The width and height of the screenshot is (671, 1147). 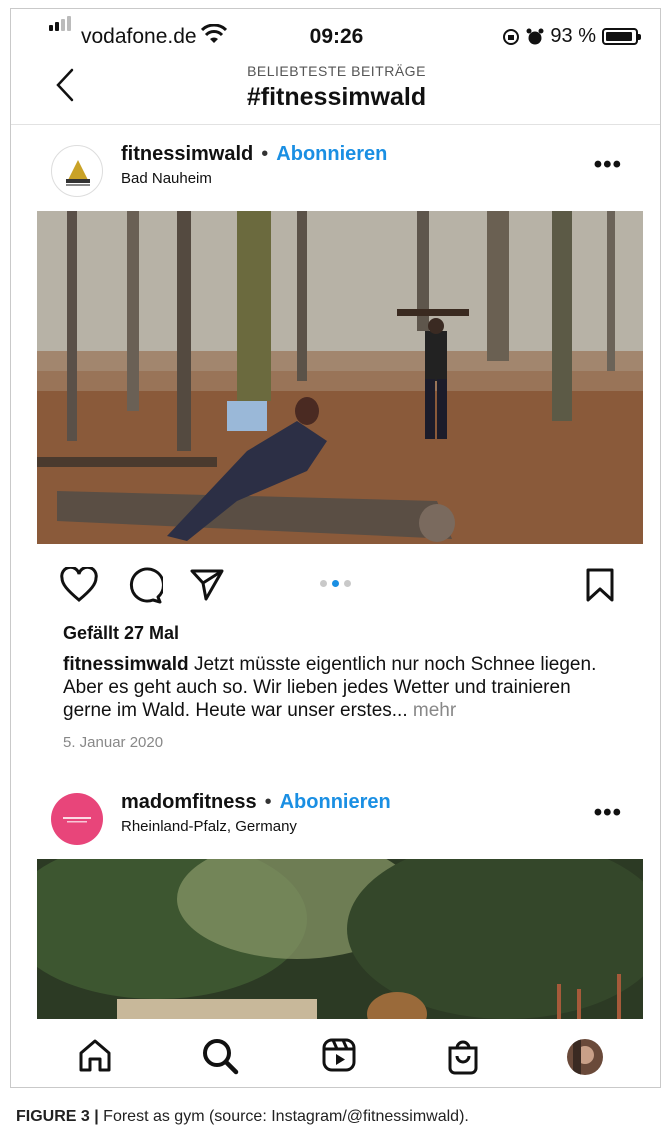 I want to click on like-count: Gefällt 27 Mal, so click(x=121, y=633).